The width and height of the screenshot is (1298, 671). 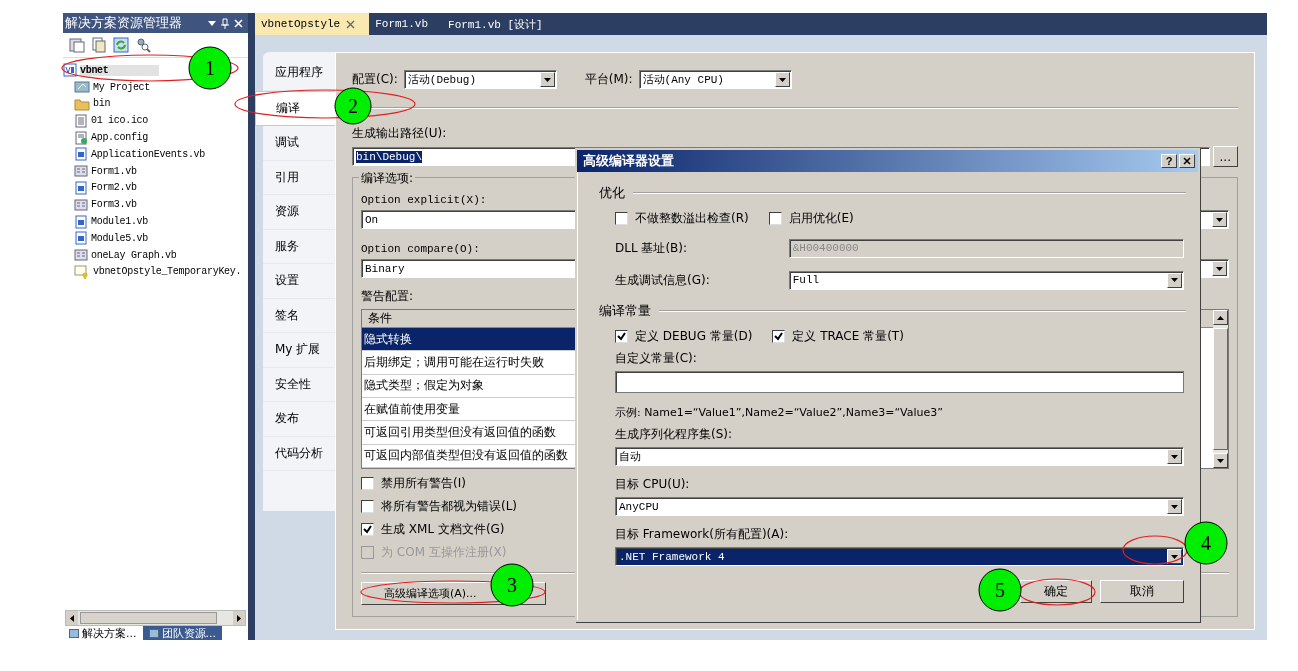 I want to click on tree-item: Form1.vb, so click(x=161, y=171).